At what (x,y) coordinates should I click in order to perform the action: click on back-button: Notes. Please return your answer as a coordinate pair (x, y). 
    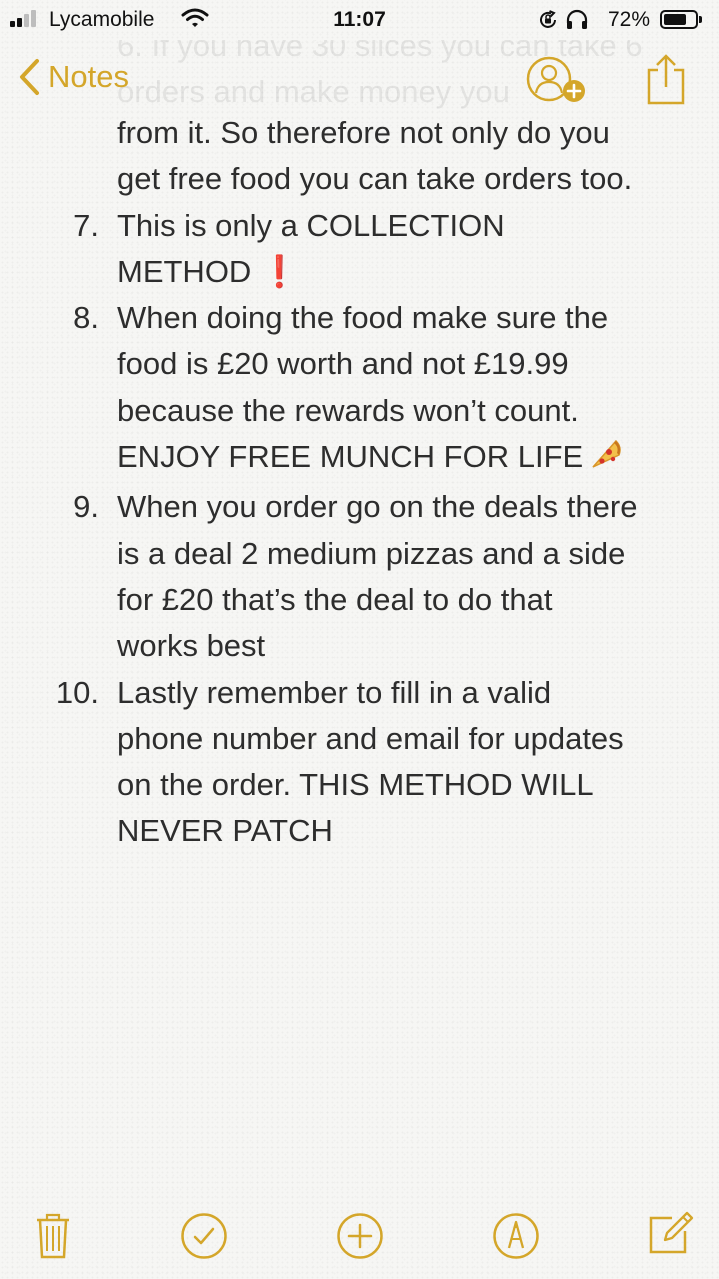
    Looking at the image, I should click on (73, 77).